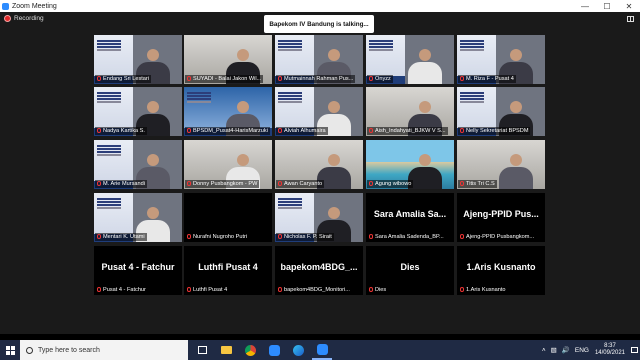 The height and width of the screenshot is (360, 640). I want to click on zoom-icon, so click(274, 350).